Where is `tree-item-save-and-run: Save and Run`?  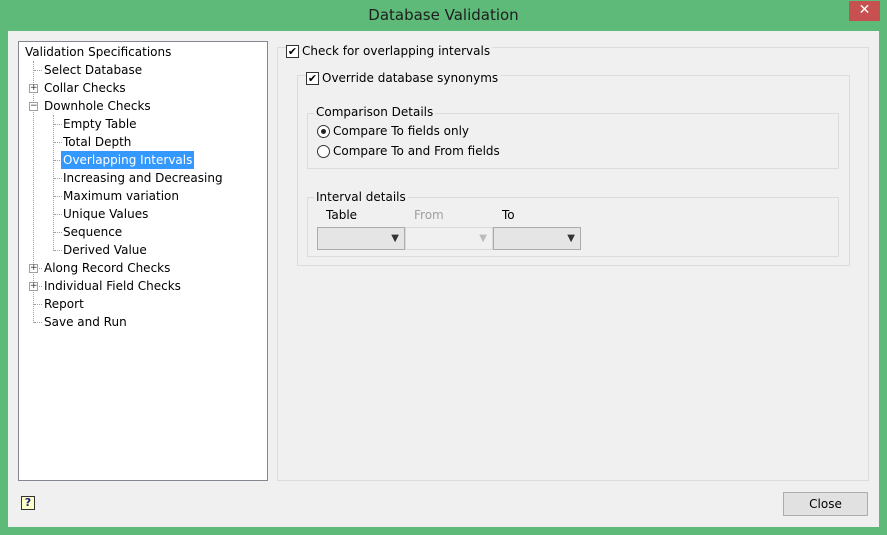
tree-item-save-and-run: Save and Run is located at coordinates (85, 322).